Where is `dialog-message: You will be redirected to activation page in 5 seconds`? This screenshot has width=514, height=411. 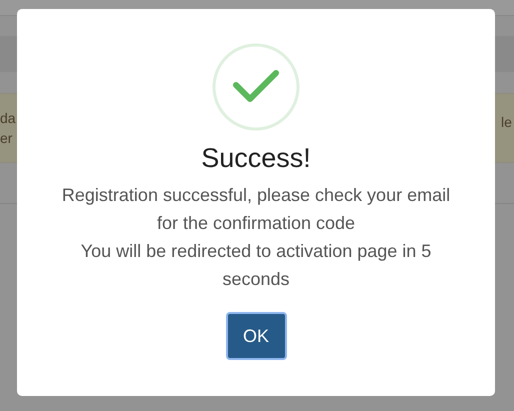
dialog-message: You will be redirected to activation page in 5 seconds is located at coordinates (256, 265).